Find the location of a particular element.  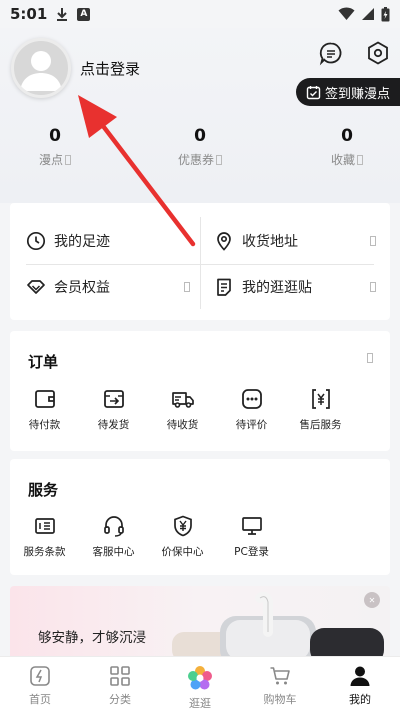

notification-icon: A is located at coordinates (84, 14).